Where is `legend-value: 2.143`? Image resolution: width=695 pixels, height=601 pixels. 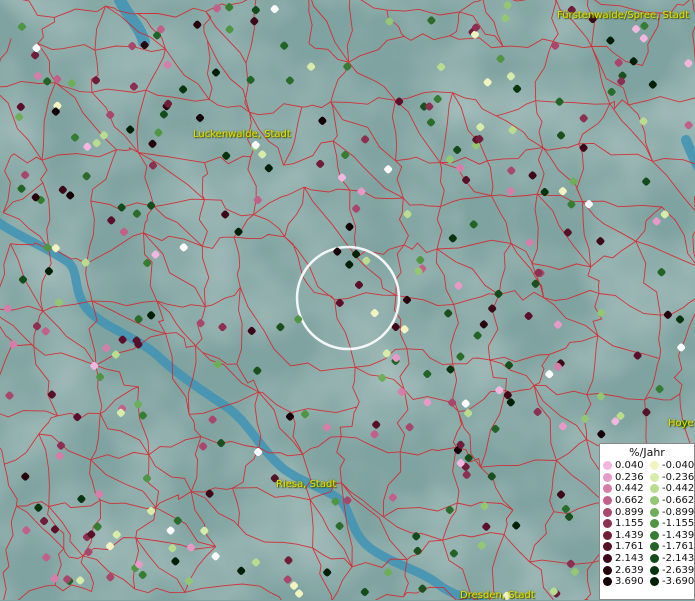 legend-value: 2.143 is located at coordinates (629, 559).